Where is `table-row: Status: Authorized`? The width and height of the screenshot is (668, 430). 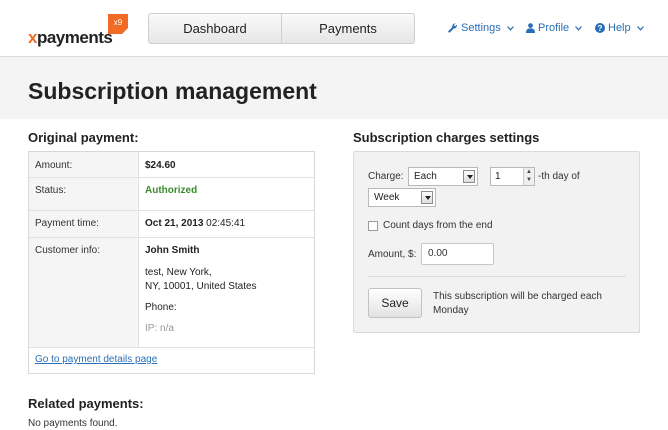
table-row: Status: Authorized is located at coordinates (171, 194).